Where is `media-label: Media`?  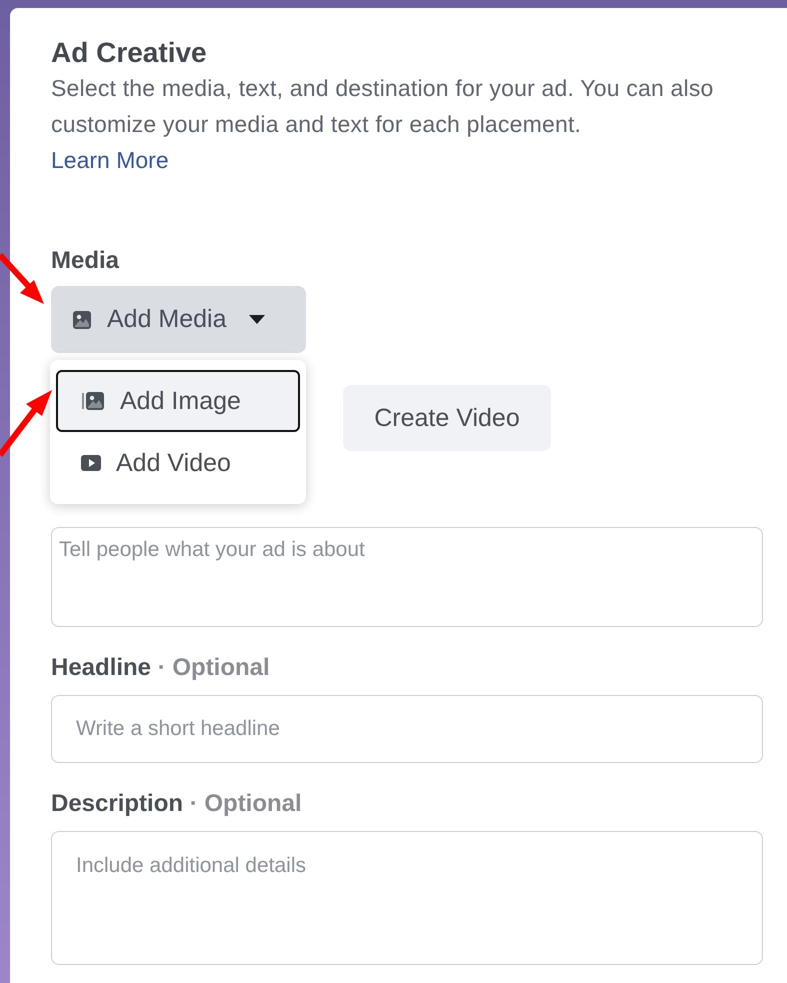
media-label: Media is located at coordinates (85, 261).